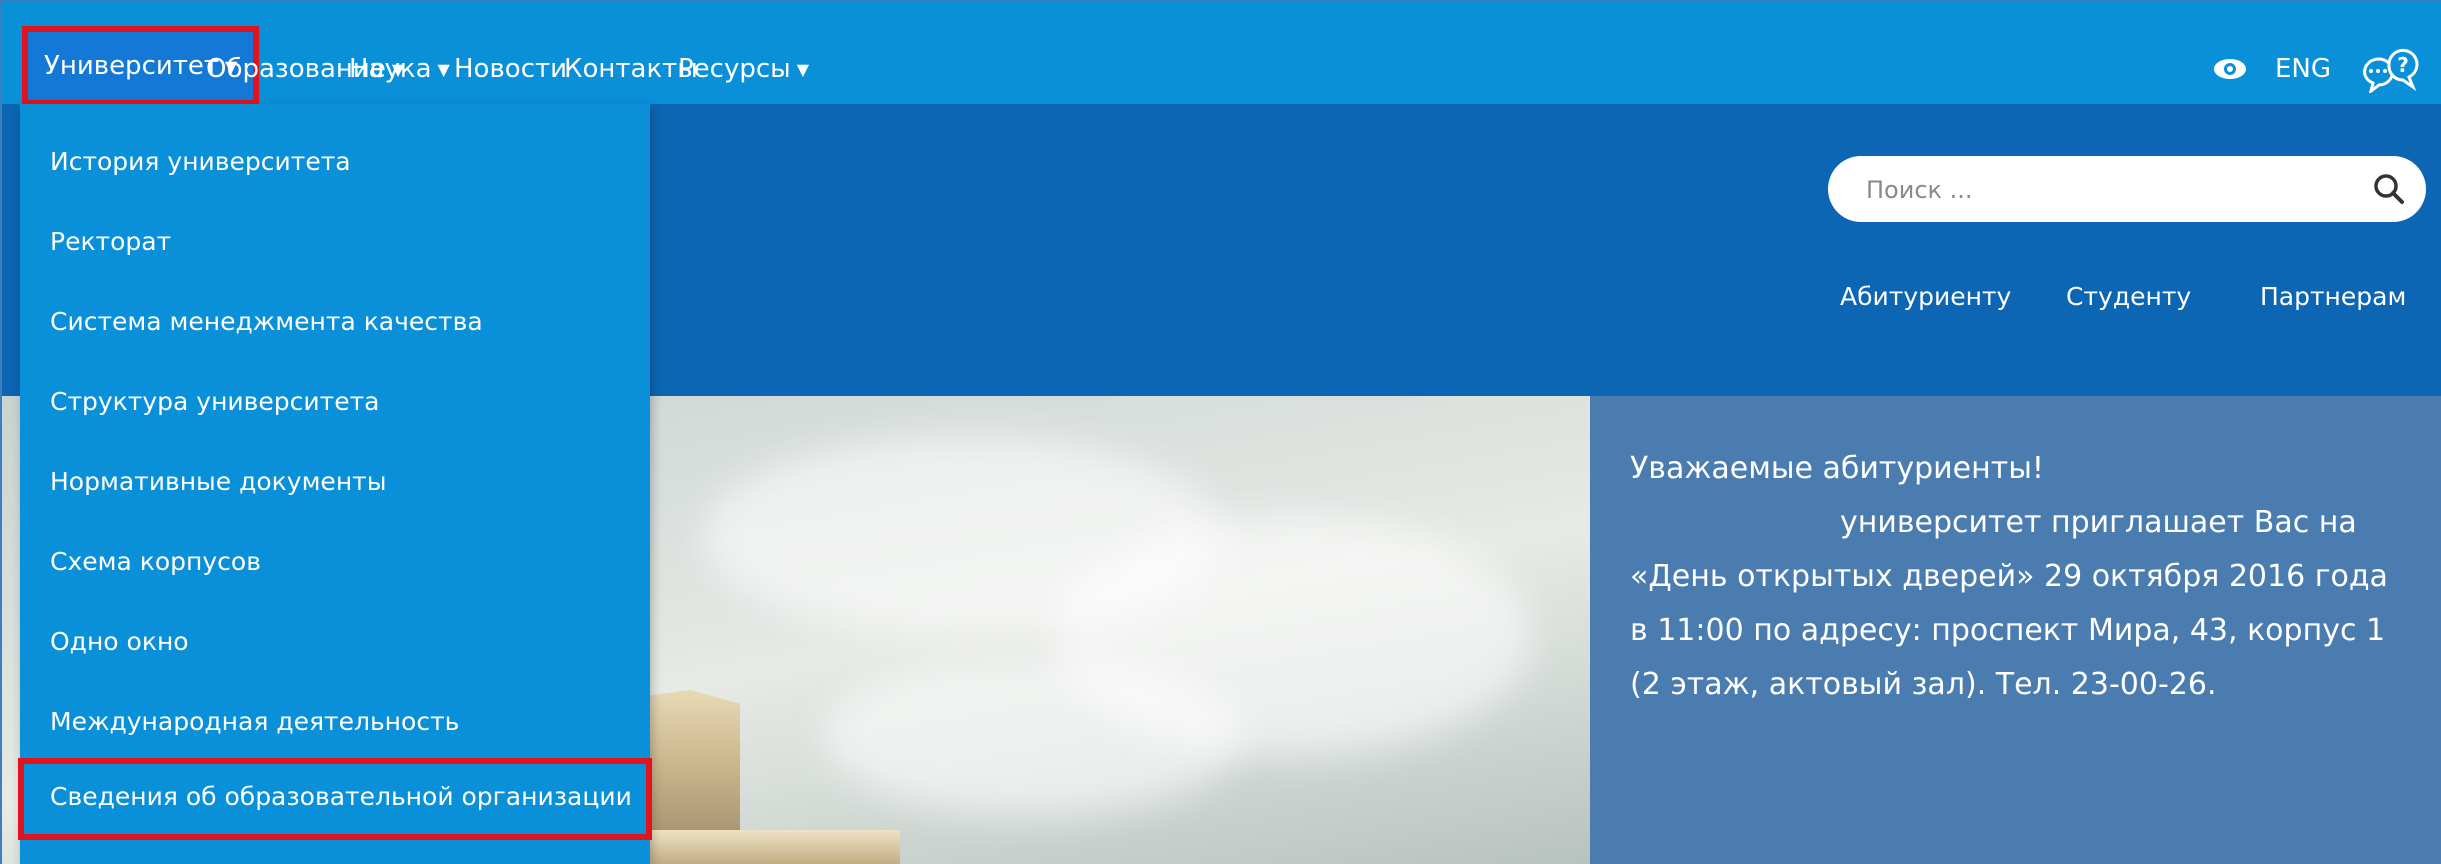 This screenshot has width=2441, height=864. Describe the element at coordinates (335, 642) in the screenshot. I see `menu-item-one-window: Одно окно` at that location.